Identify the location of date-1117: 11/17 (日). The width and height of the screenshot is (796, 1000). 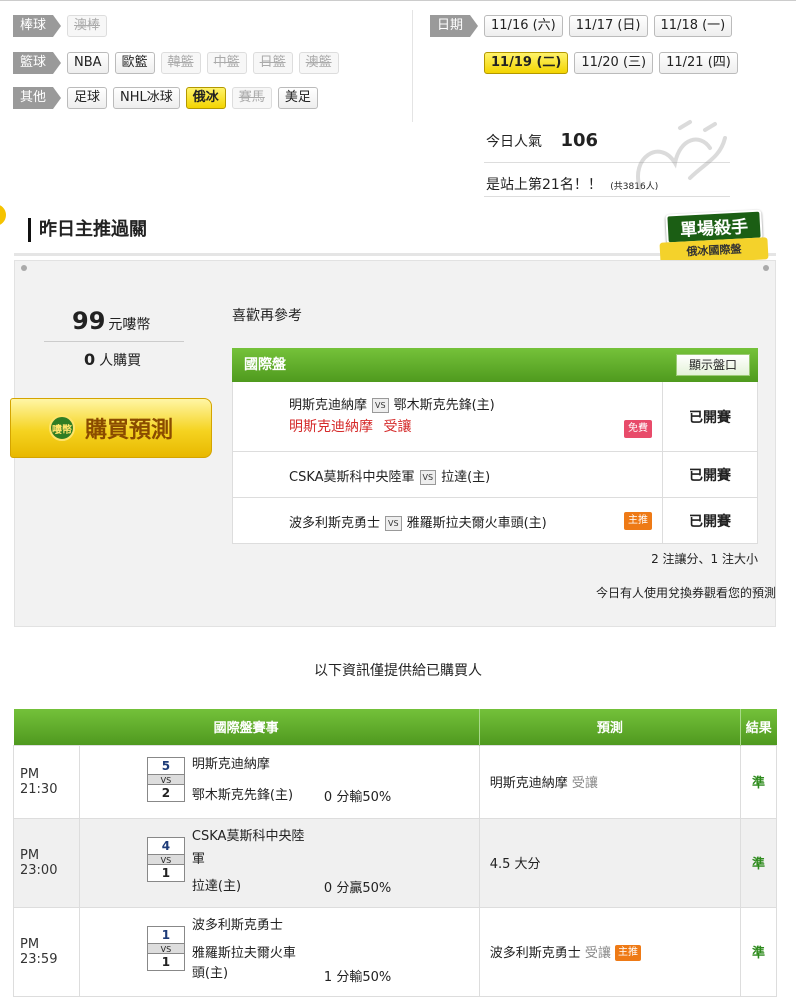
(608, 26).